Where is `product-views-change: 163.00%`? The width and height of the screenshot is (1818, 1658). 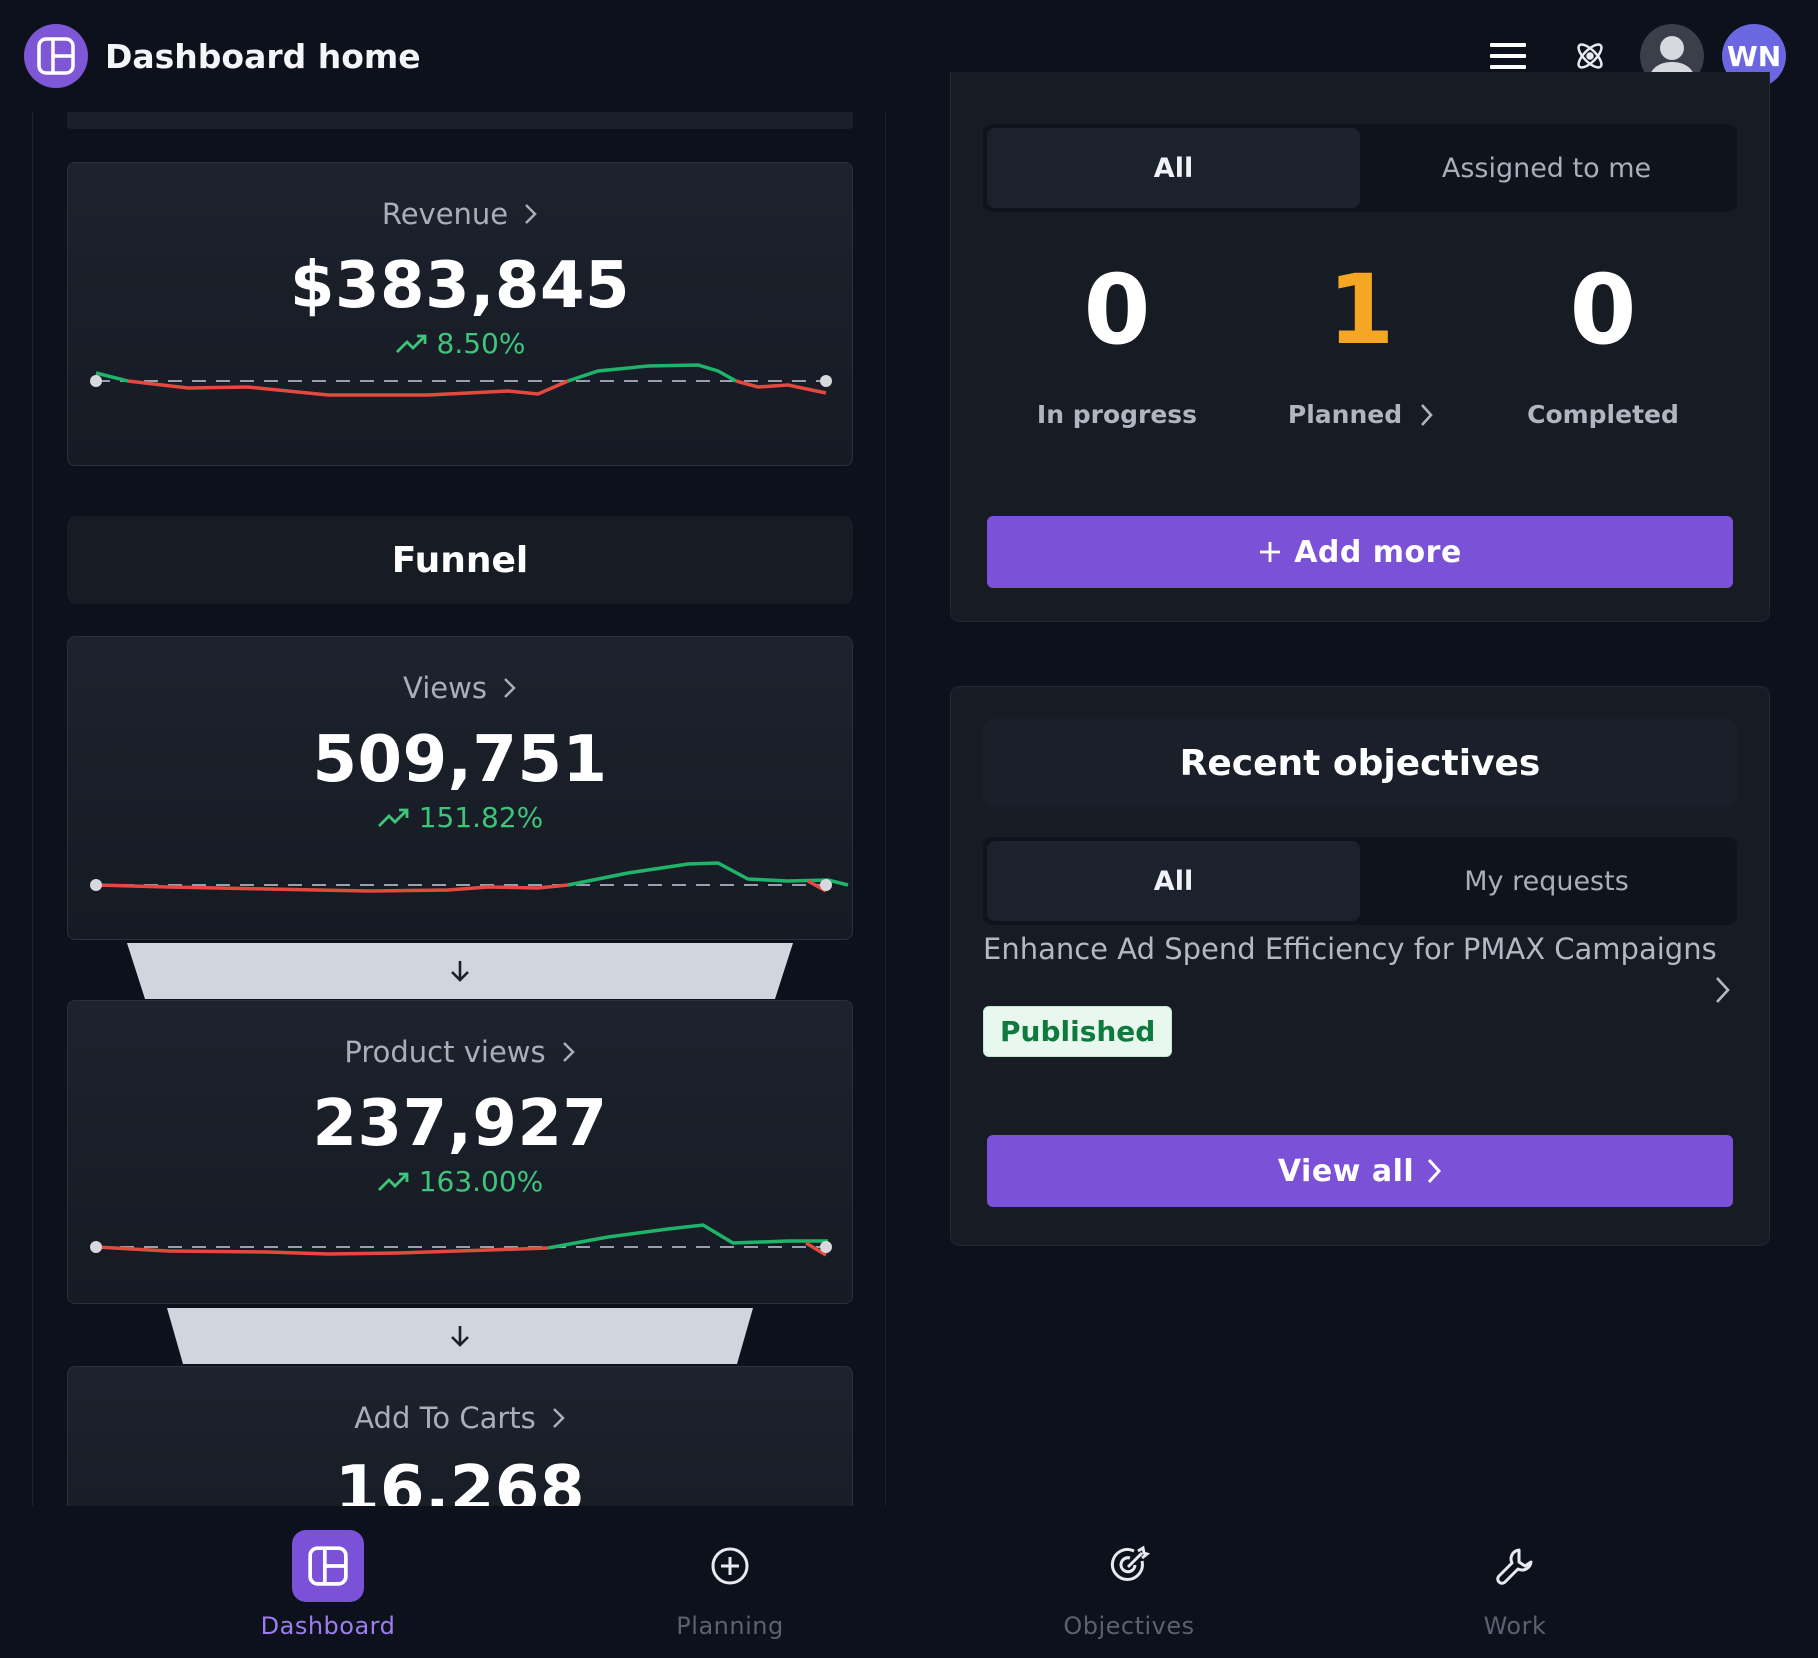
product-views-change: 163.00% is located at coordinates (460, 1181).